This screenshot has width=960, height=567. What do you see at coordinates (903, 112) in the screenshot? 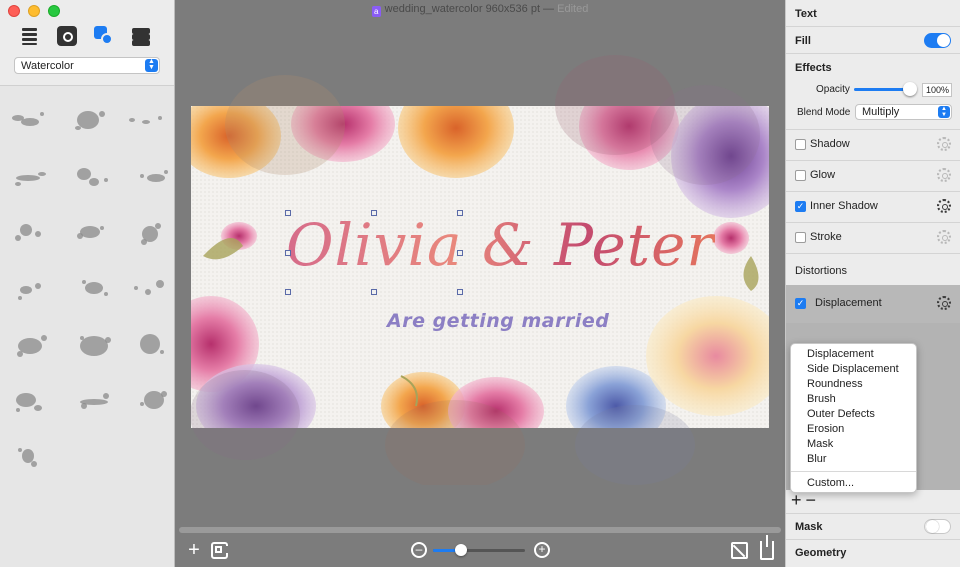
I see `blend-mode-select: Multiply ▲ ▼` at bounding box center [903, 112].